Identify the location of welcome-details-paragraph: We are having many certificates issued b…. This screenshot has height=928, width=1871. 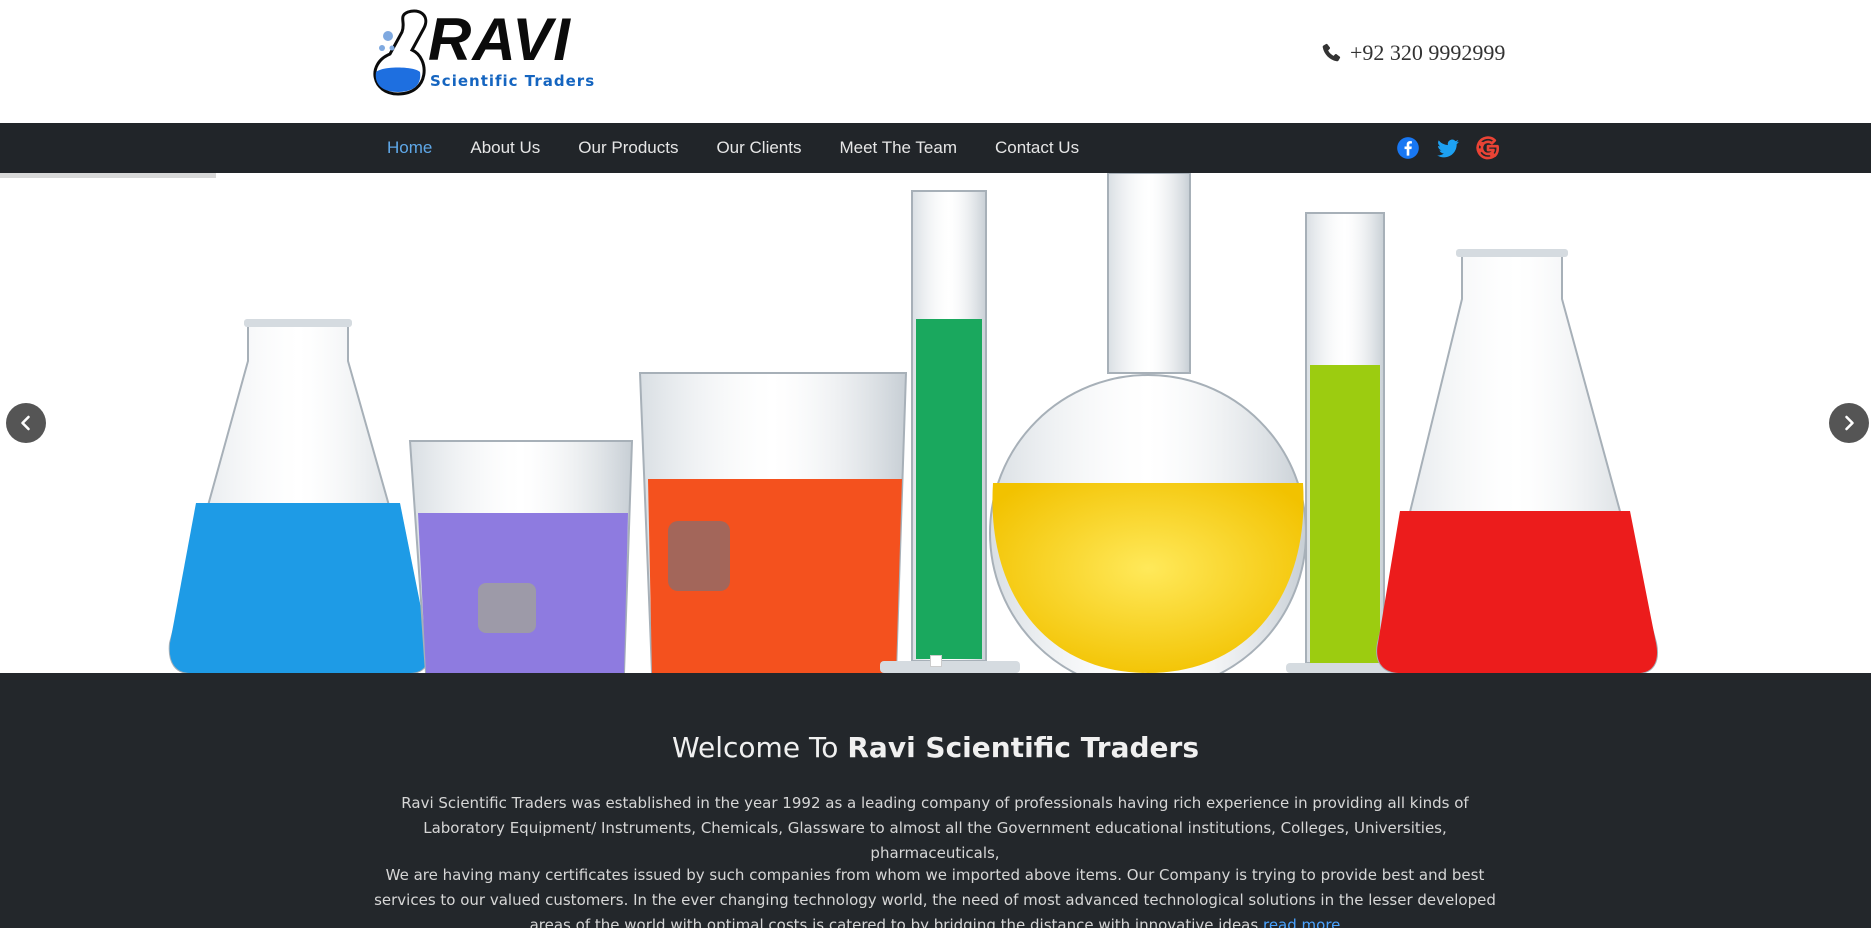
(935, 895).